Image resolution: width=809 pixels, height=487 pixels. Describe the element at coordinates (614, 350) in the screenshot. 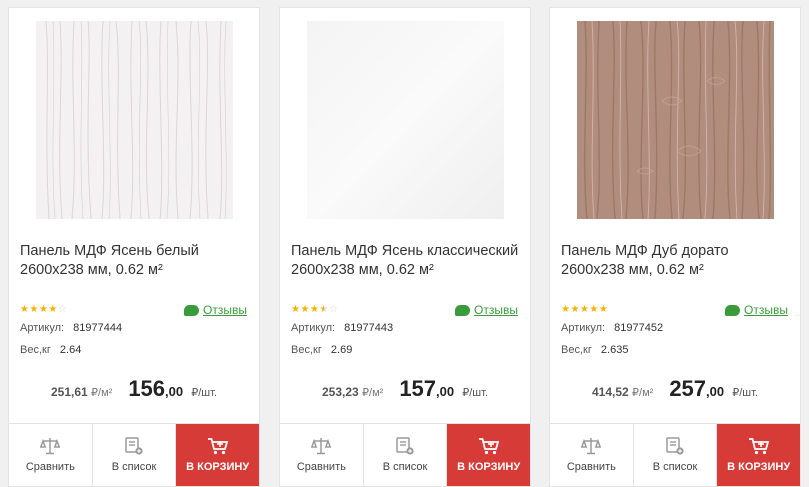

I see `weight-value: 2.635` at that location.